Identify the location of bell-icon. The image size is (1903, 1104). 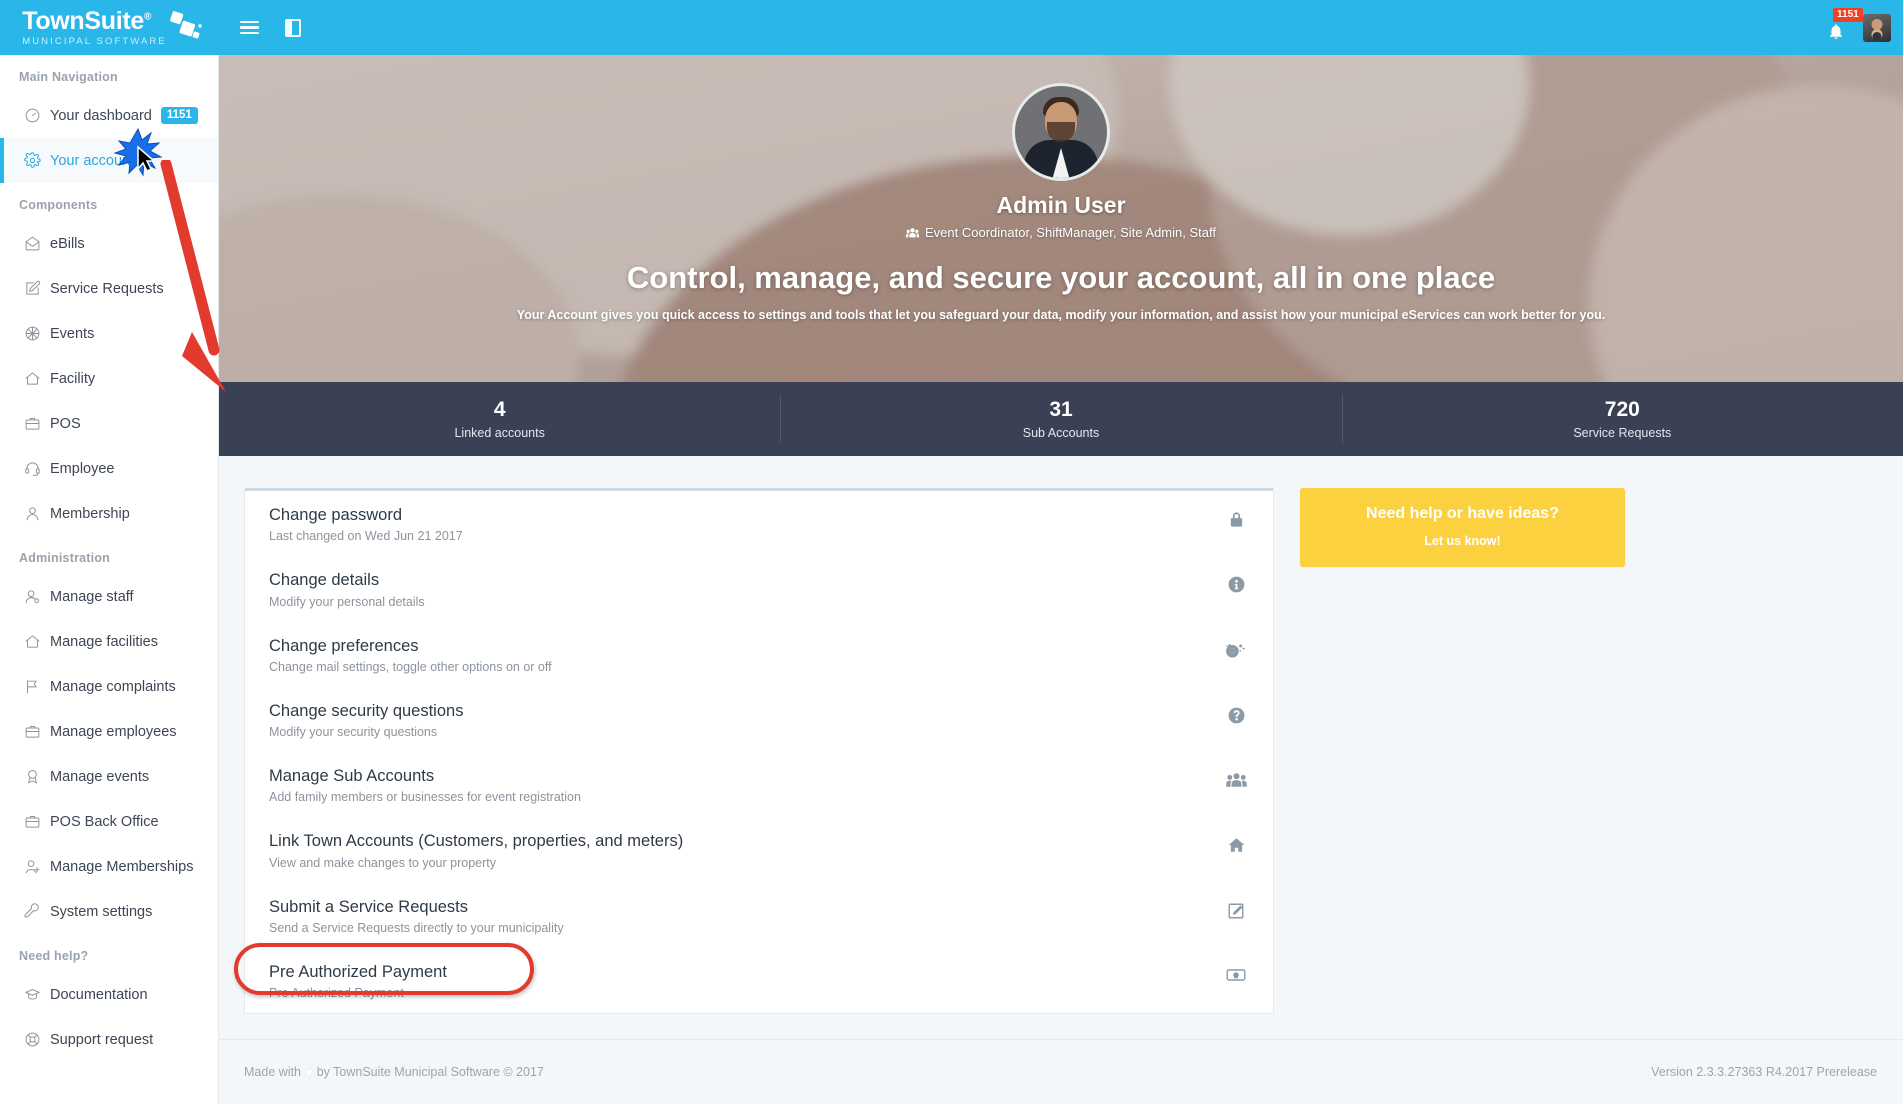
(1836, 31).